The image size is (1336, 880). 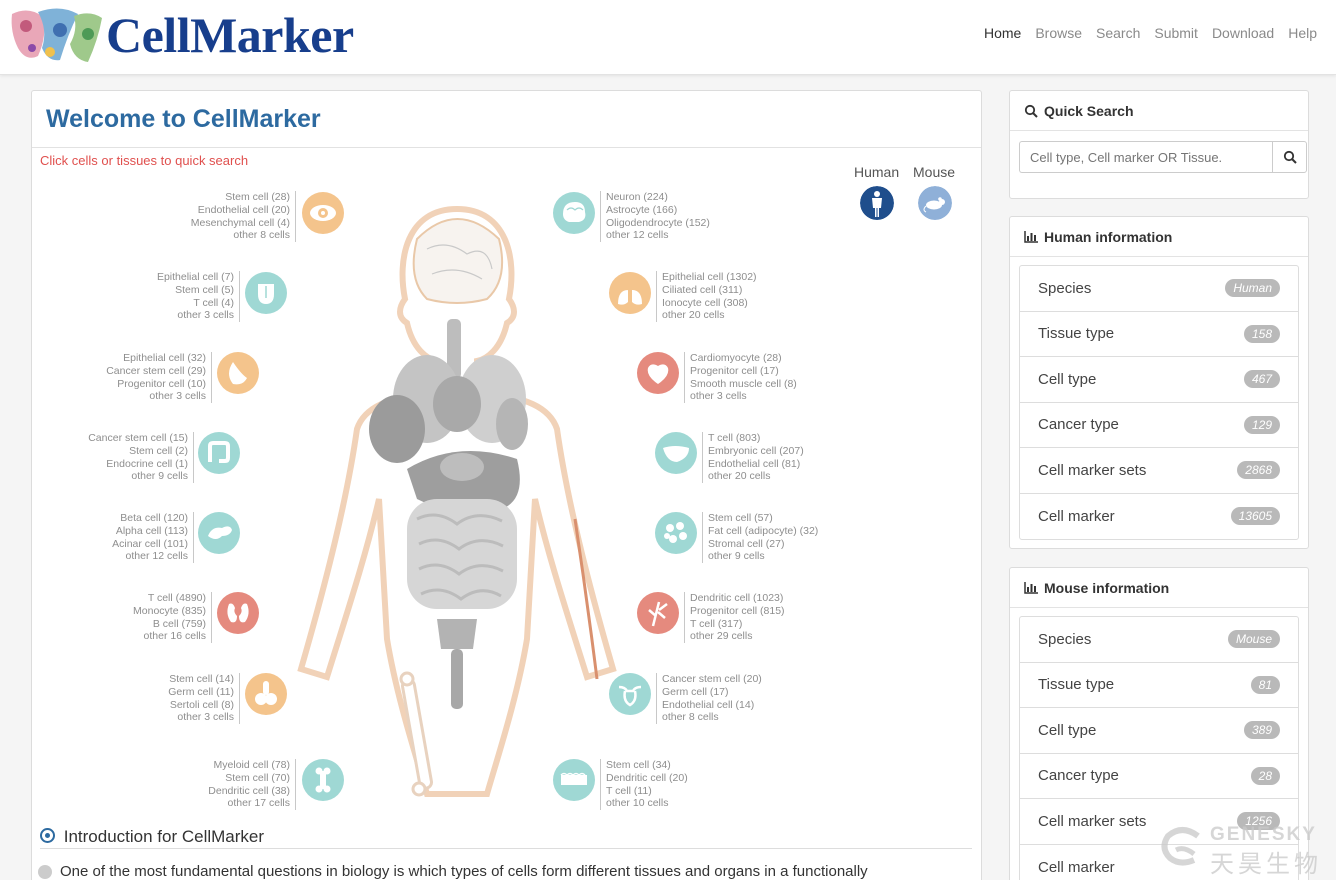 What do you see at coordinates (712, 705) in the screenshot?
I see `organ-cell-line: Endothelial cell (14)` at bounding box center [712, 705].